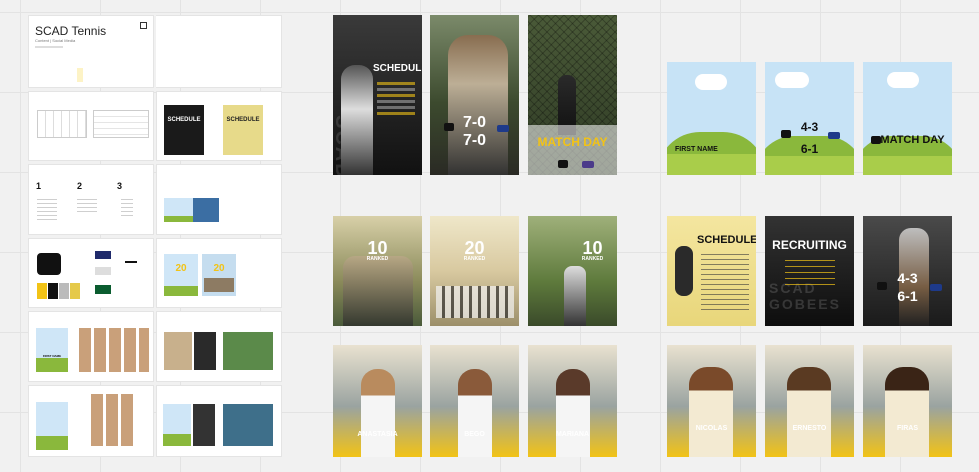 Image resolution: width=979 pixels, height=472 pixels. Describe the element at coordinates (243, 120) in the screenshot. I see `thumb-title: SCHEDULE` at that location.